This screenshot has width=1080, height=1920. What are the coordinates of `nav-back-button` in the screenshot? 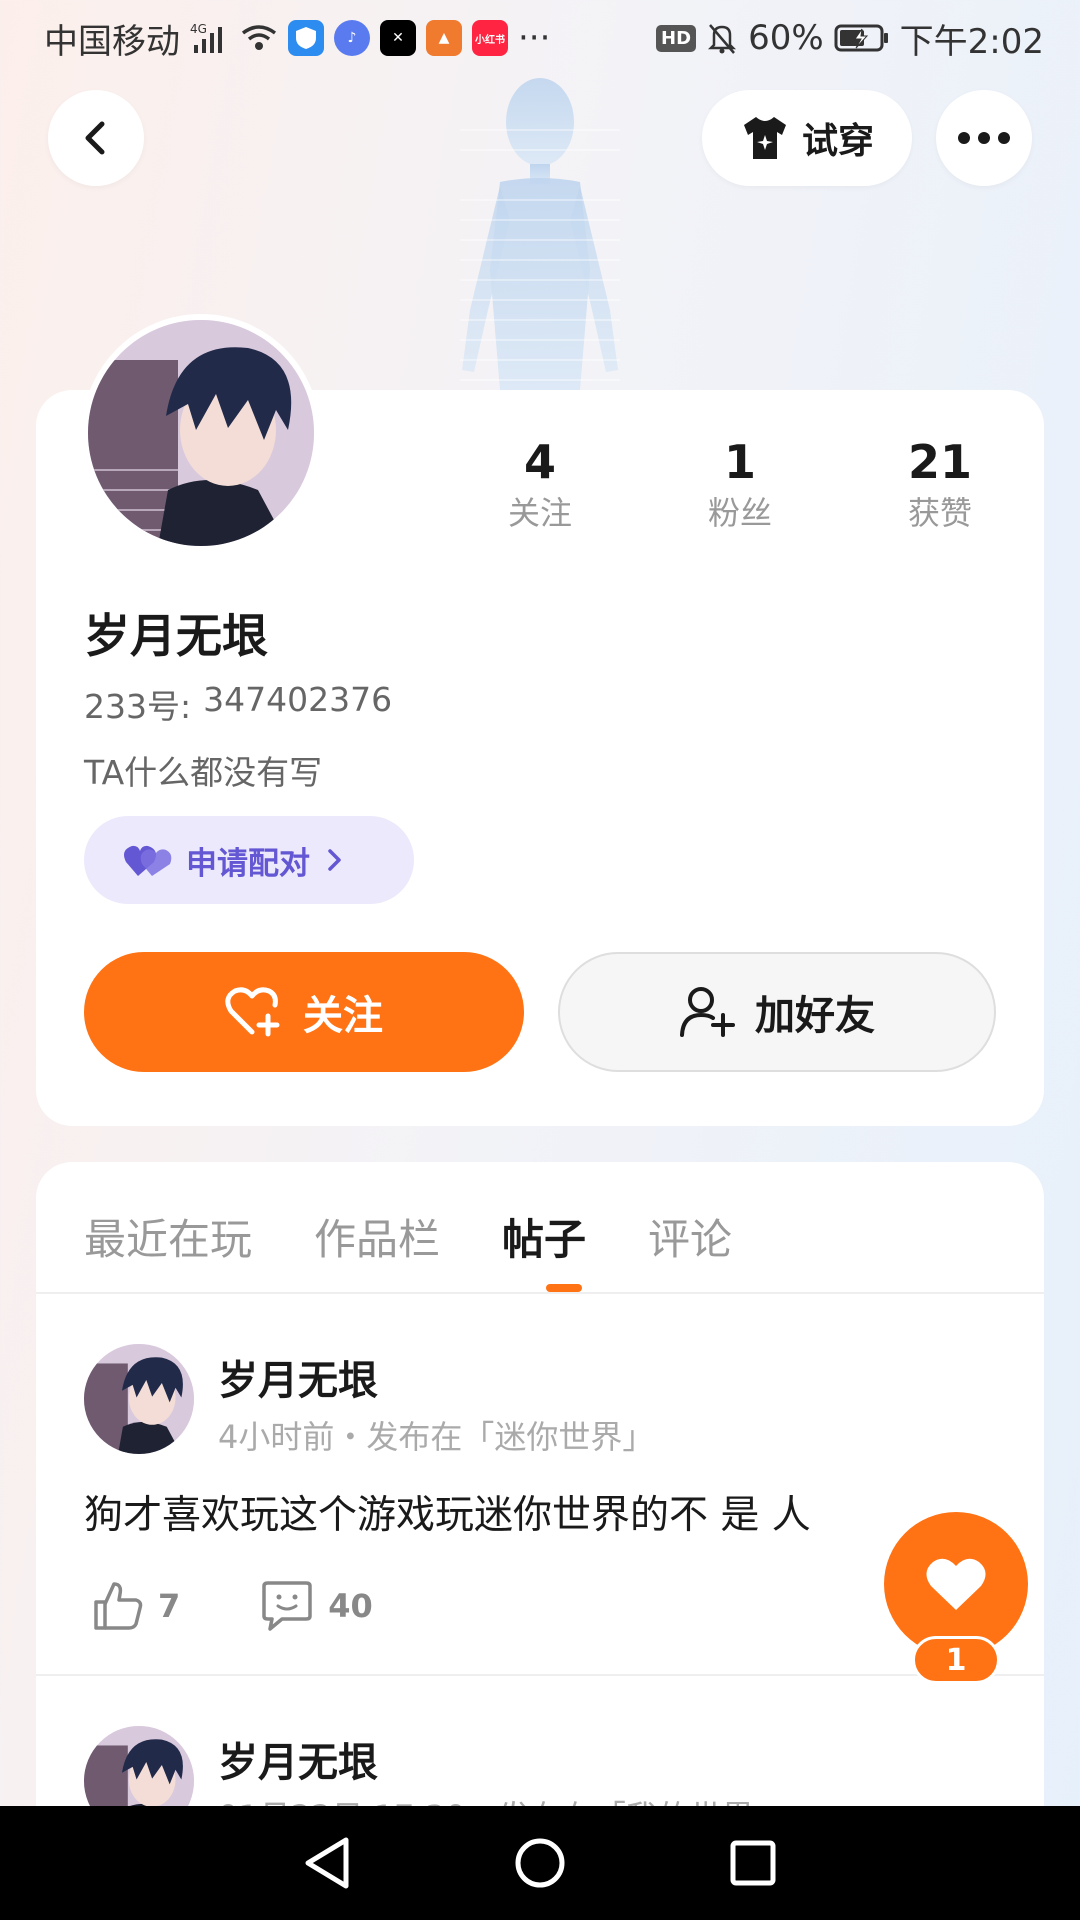 It's located at (327, 1863).